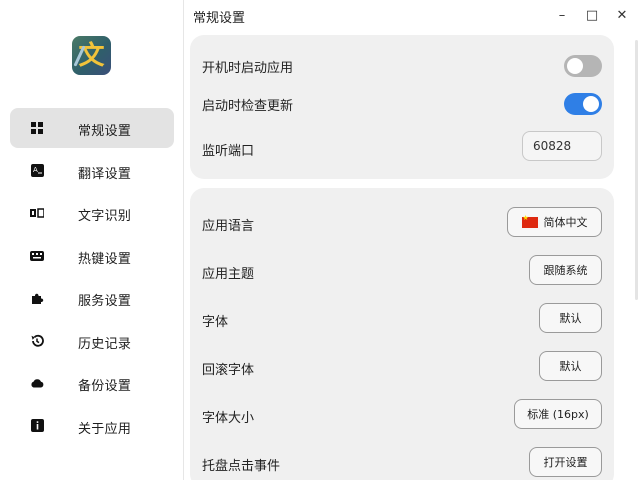 Image resolution: width=640 pixels, height=480 pixels. I want to click on fallback-font-value: 默认, so click(570, 366).